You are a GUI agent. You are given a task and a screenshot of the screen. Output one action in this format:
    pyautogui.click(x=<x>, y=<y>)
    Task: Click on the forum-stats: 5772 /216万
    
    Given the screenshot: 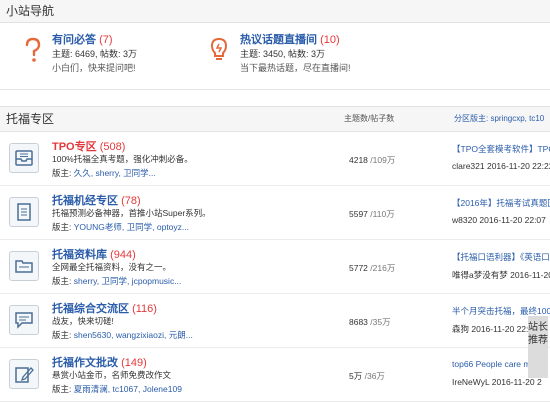 What is the action you would take?
    pyautogui.click(x=372, y=268)
    